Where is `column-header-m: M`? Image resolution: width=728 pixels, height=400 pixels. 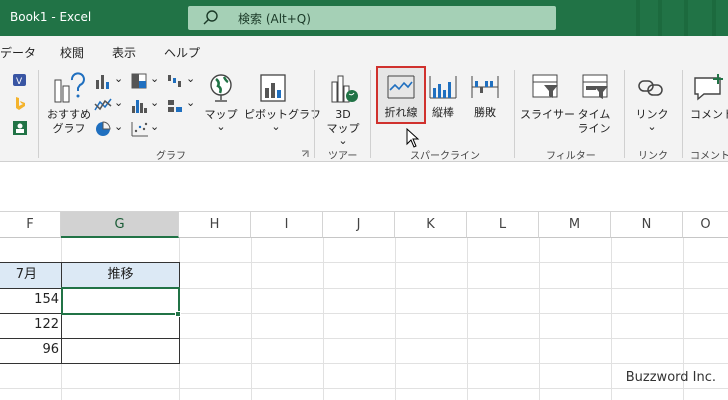
column-header-m: M is located at coordinates (575, 225).